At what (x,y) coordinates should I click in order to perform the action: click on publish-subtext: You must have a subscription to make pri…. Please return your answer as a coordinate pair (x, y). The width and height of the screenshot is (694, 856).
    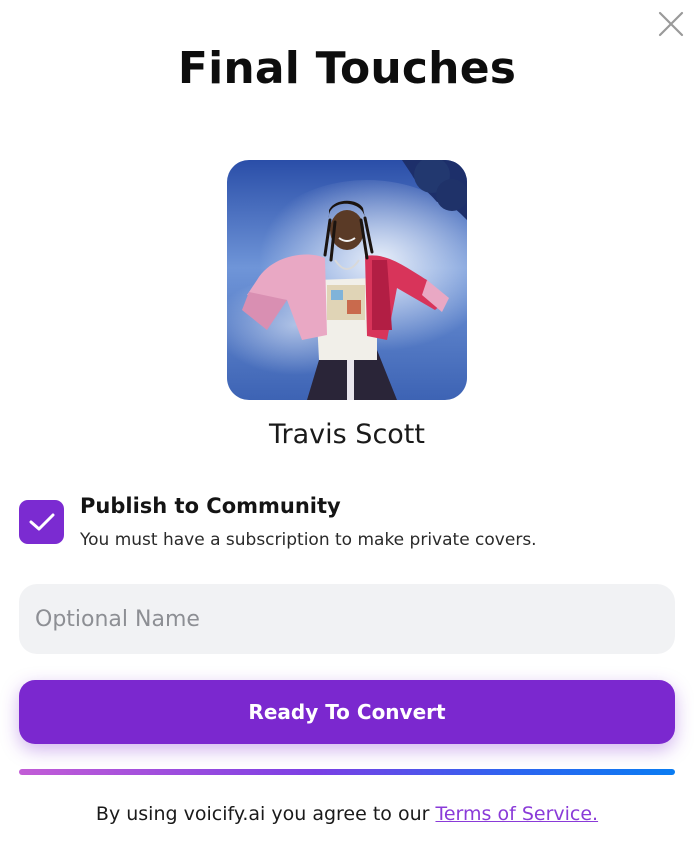
    Looking at the image, I should click on (308, 540).